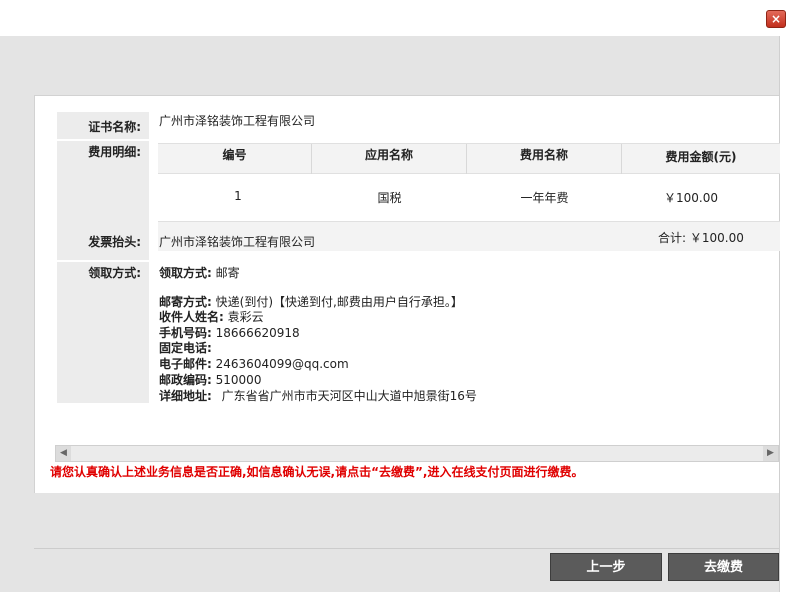 Image resolution: width=792 pixels, height=592 pixels. Describe the element at coordinates (185, 302) in the screenshot. I see `post-method-label: 邮寄方式:` at that location.